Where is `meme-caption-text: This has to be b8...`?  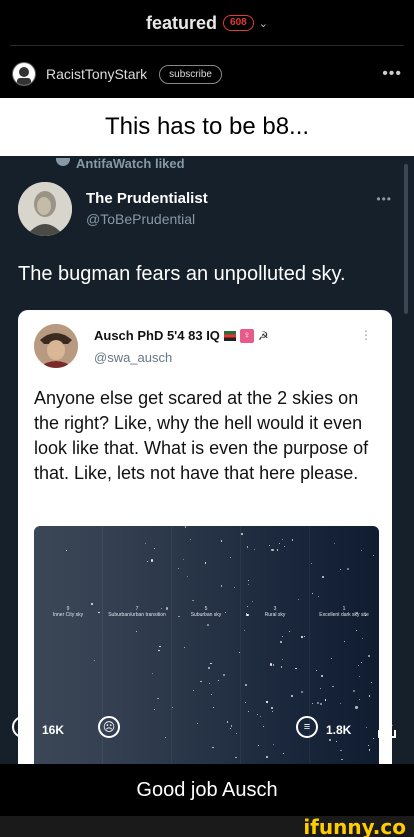 meme-caption-text: This has to be b8... is located at coordinates (207, 126).